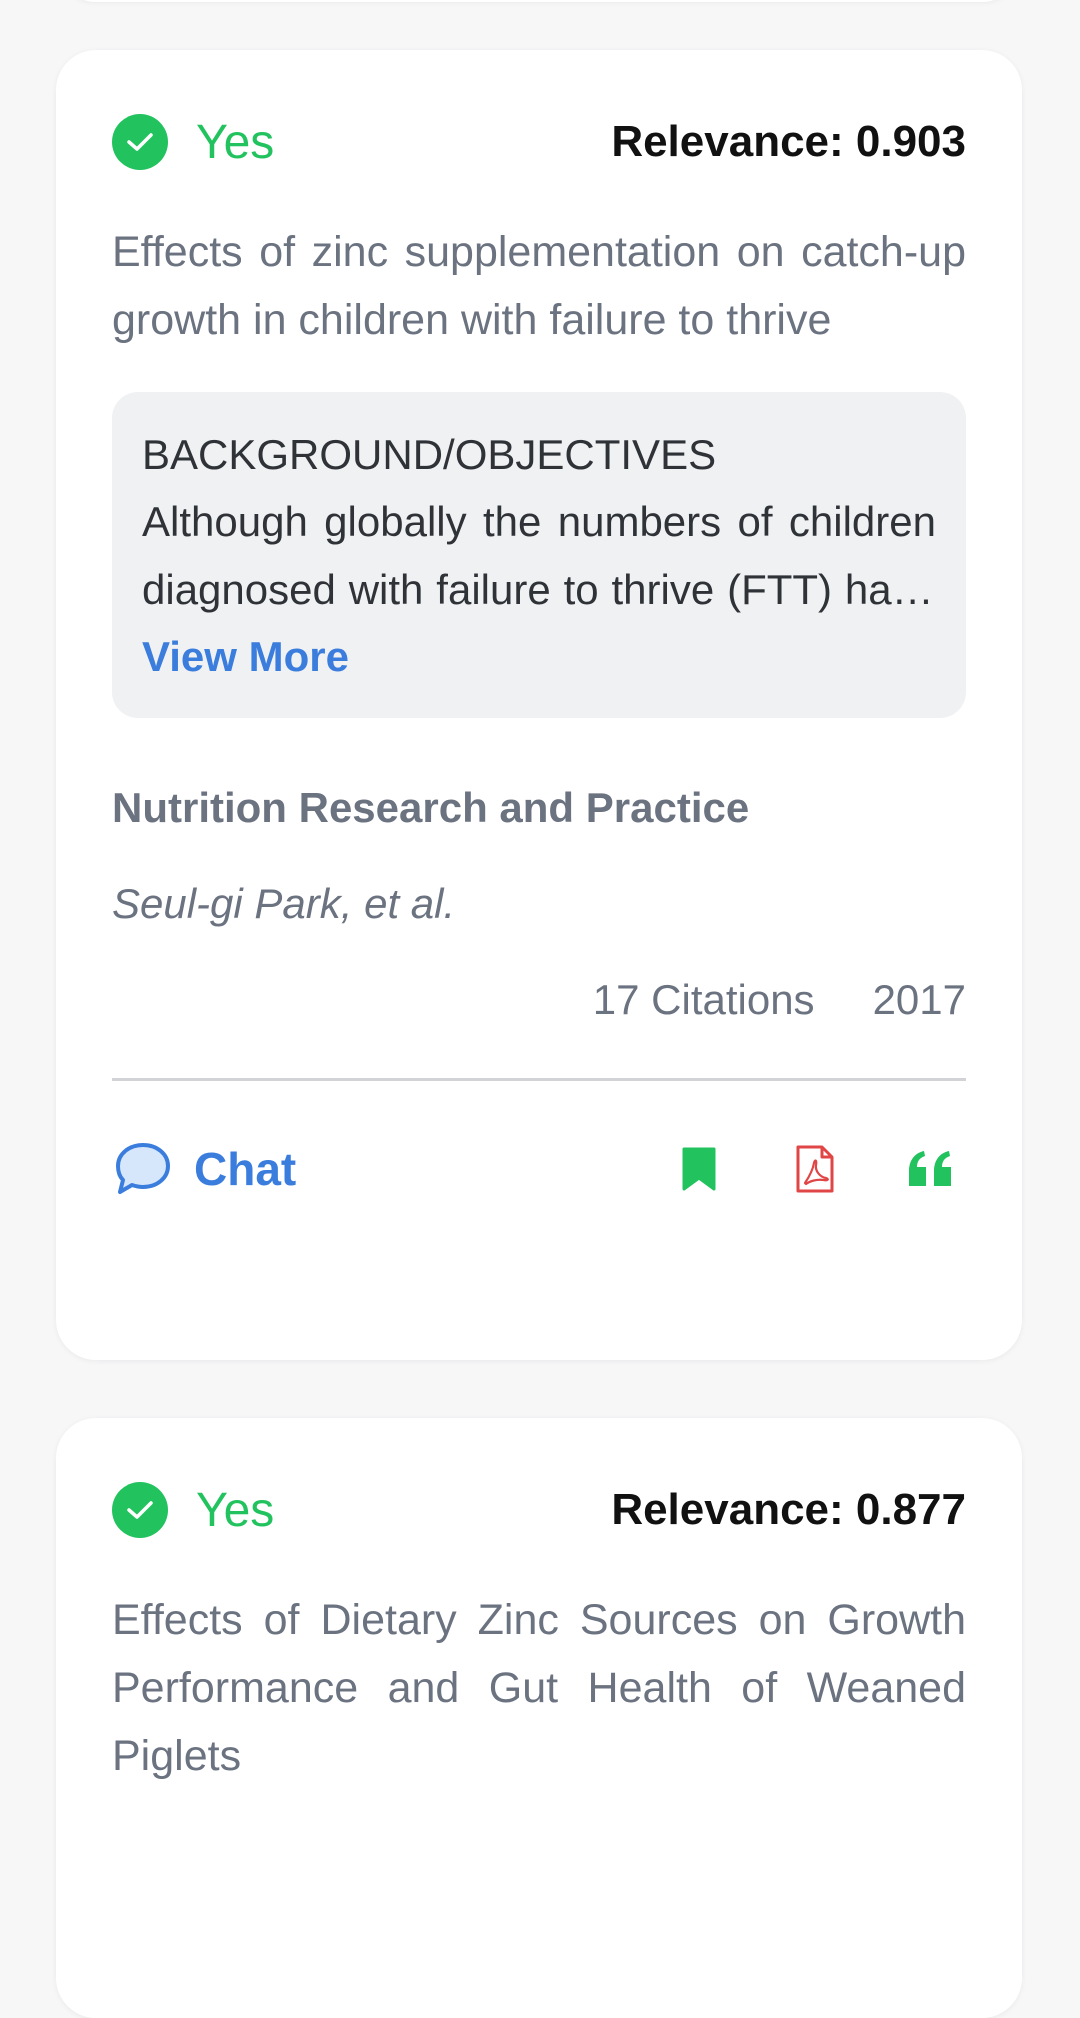  I want to click on chat-button: Chat, so click(204, 1169).